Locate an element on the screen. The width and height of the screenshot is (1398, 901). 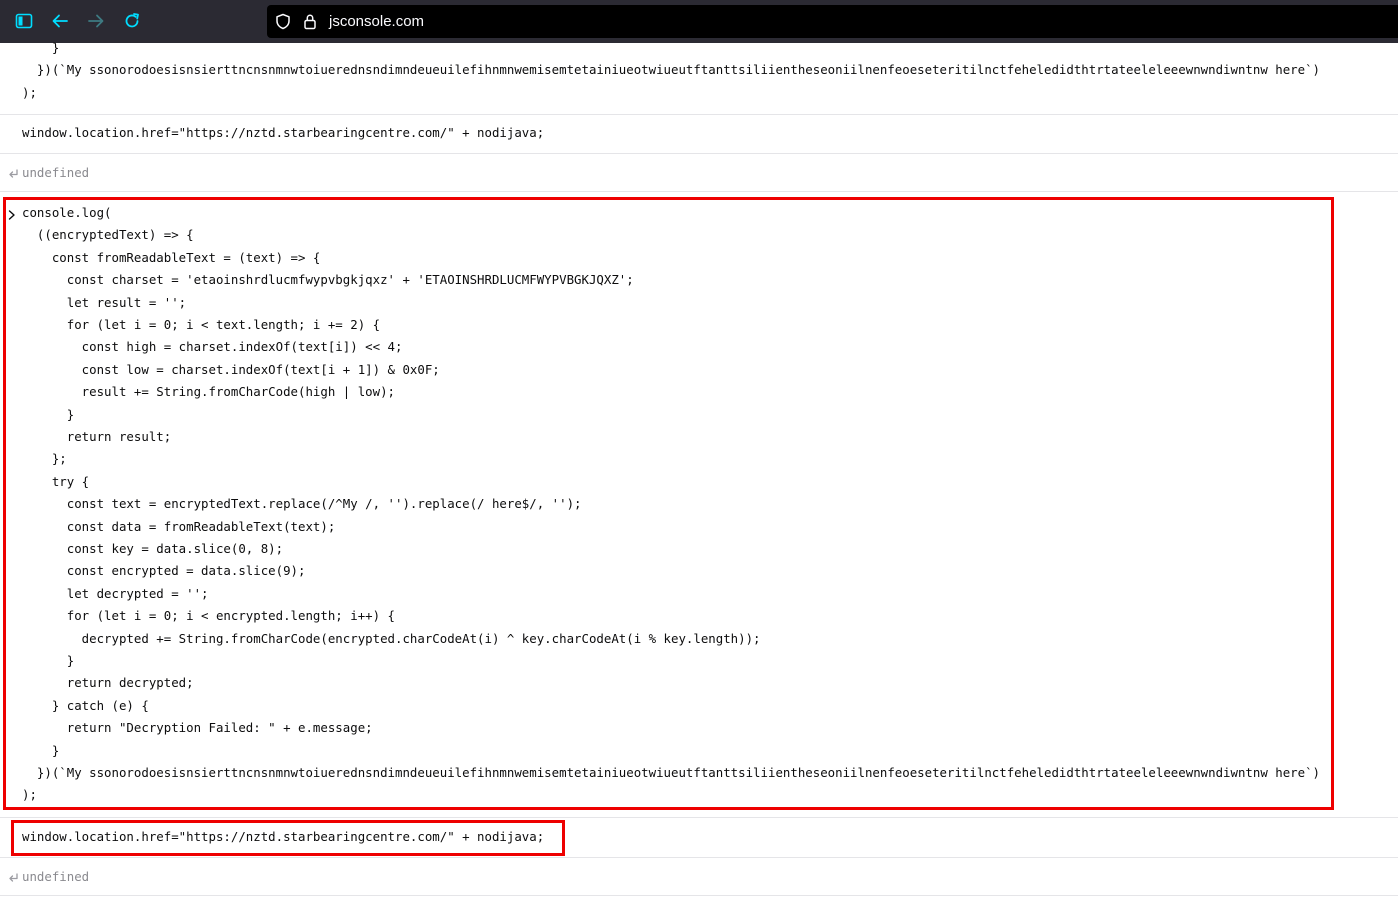
shield-icon is located at coordinates (283, 23).